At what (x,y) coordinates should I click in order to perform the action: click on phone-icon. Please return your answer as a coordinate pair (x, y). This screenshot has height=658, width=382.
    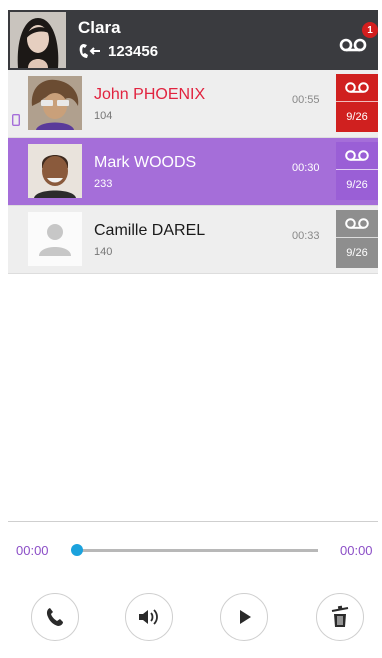
    Looking at the image, I should click on (54, 617).